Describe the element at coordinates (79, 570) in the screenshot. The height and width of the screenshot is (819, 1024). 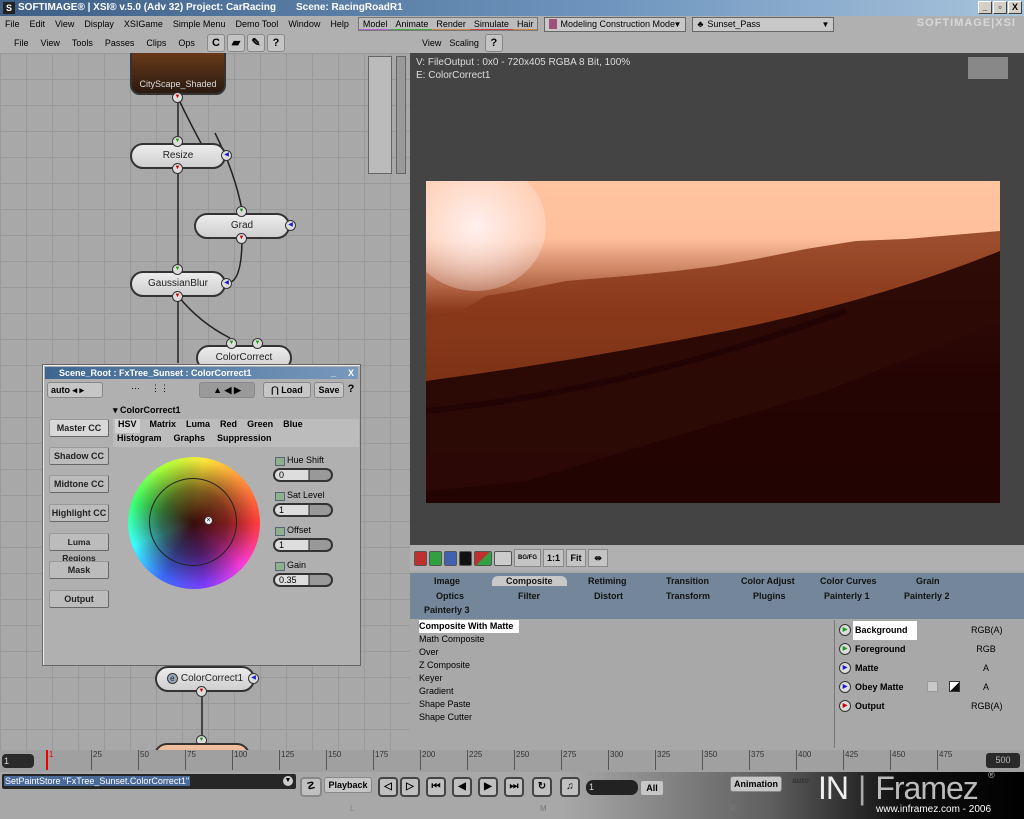
I see `mask-button: Mask` at that location.